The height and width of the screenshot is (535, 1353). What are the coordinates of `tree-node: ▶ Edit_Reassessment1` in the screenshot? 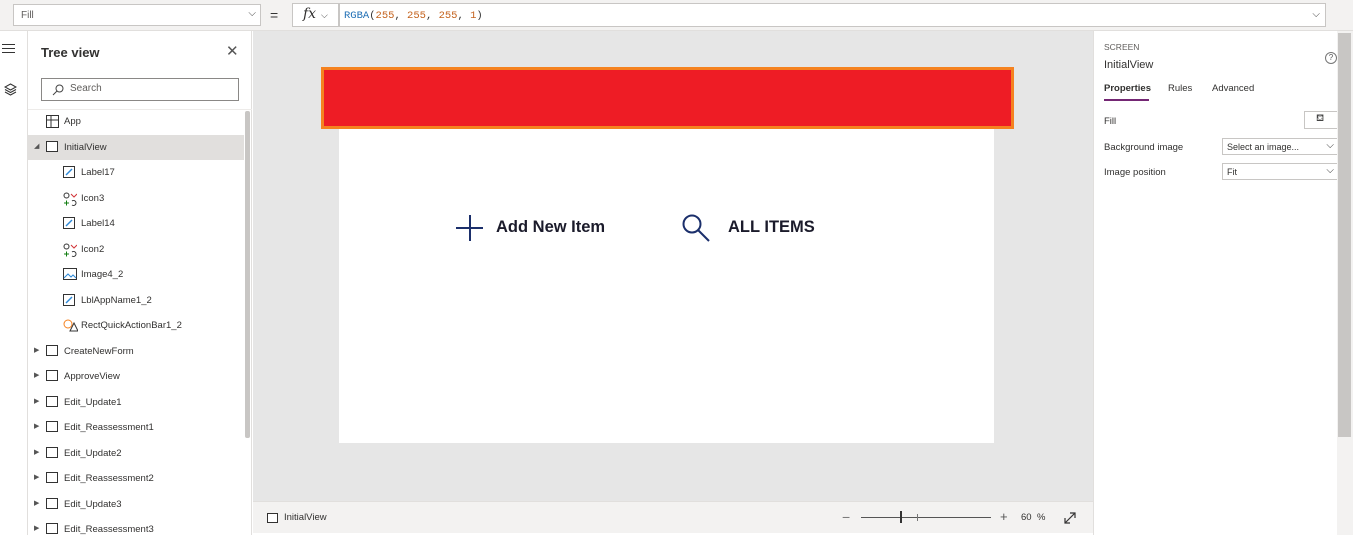 It's located at (136, 427).